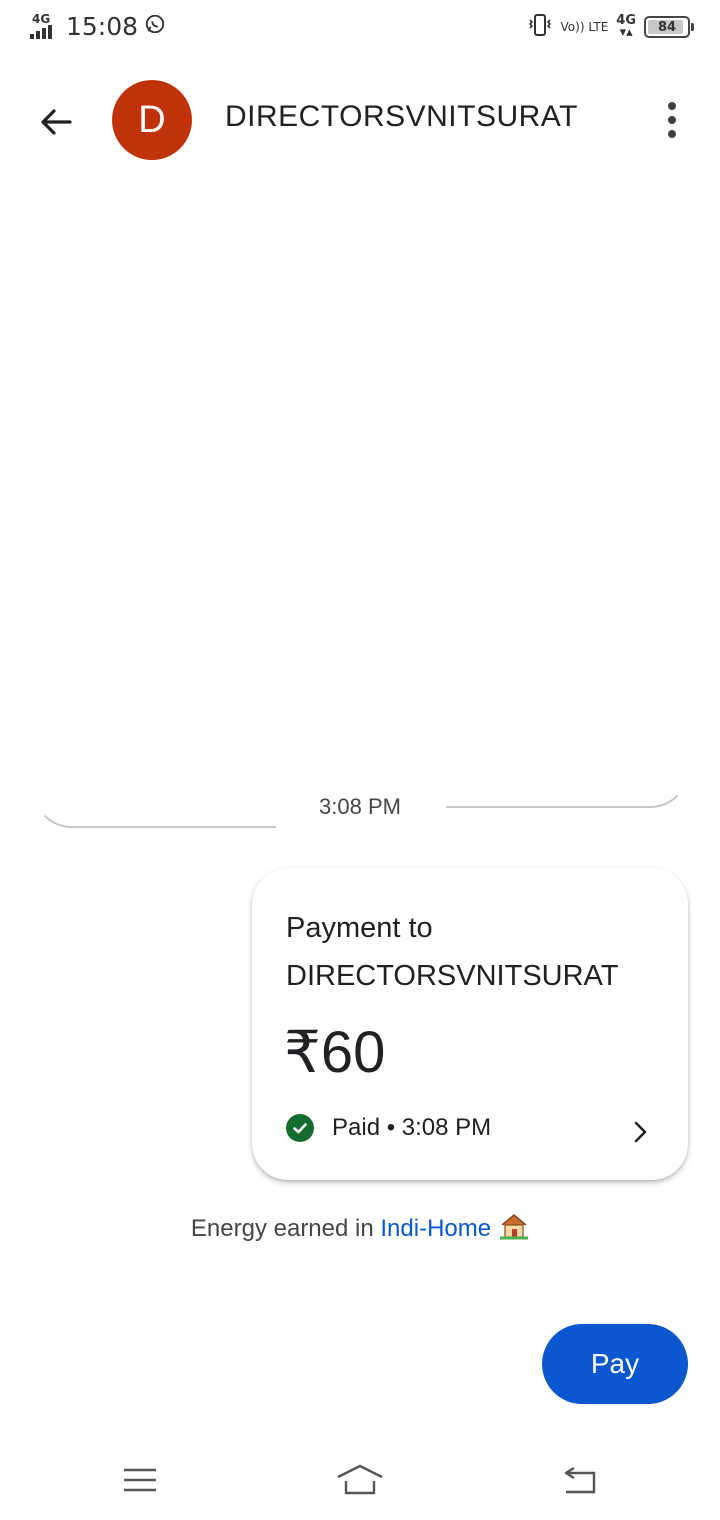 This screenshot has height=1520, width=720. I want to click on nav-back-button, so click(580, 1480).